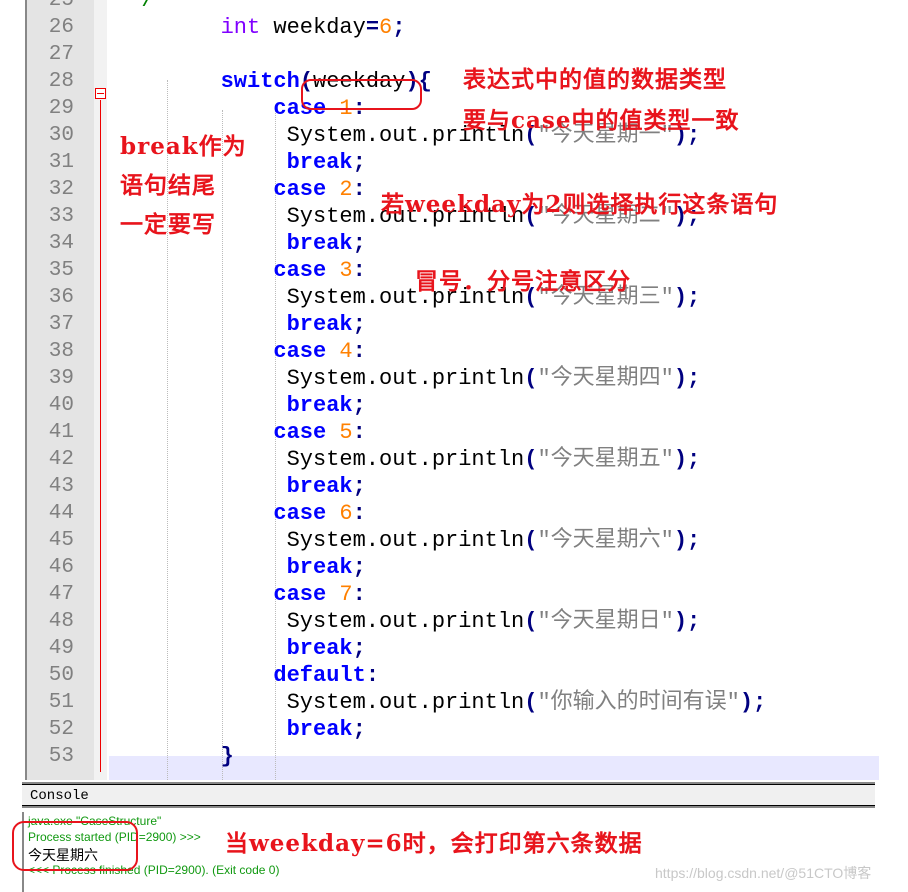  Describe the element at coordinates (61, 27) in the screenshot. I see `line-number: 26` at that location.